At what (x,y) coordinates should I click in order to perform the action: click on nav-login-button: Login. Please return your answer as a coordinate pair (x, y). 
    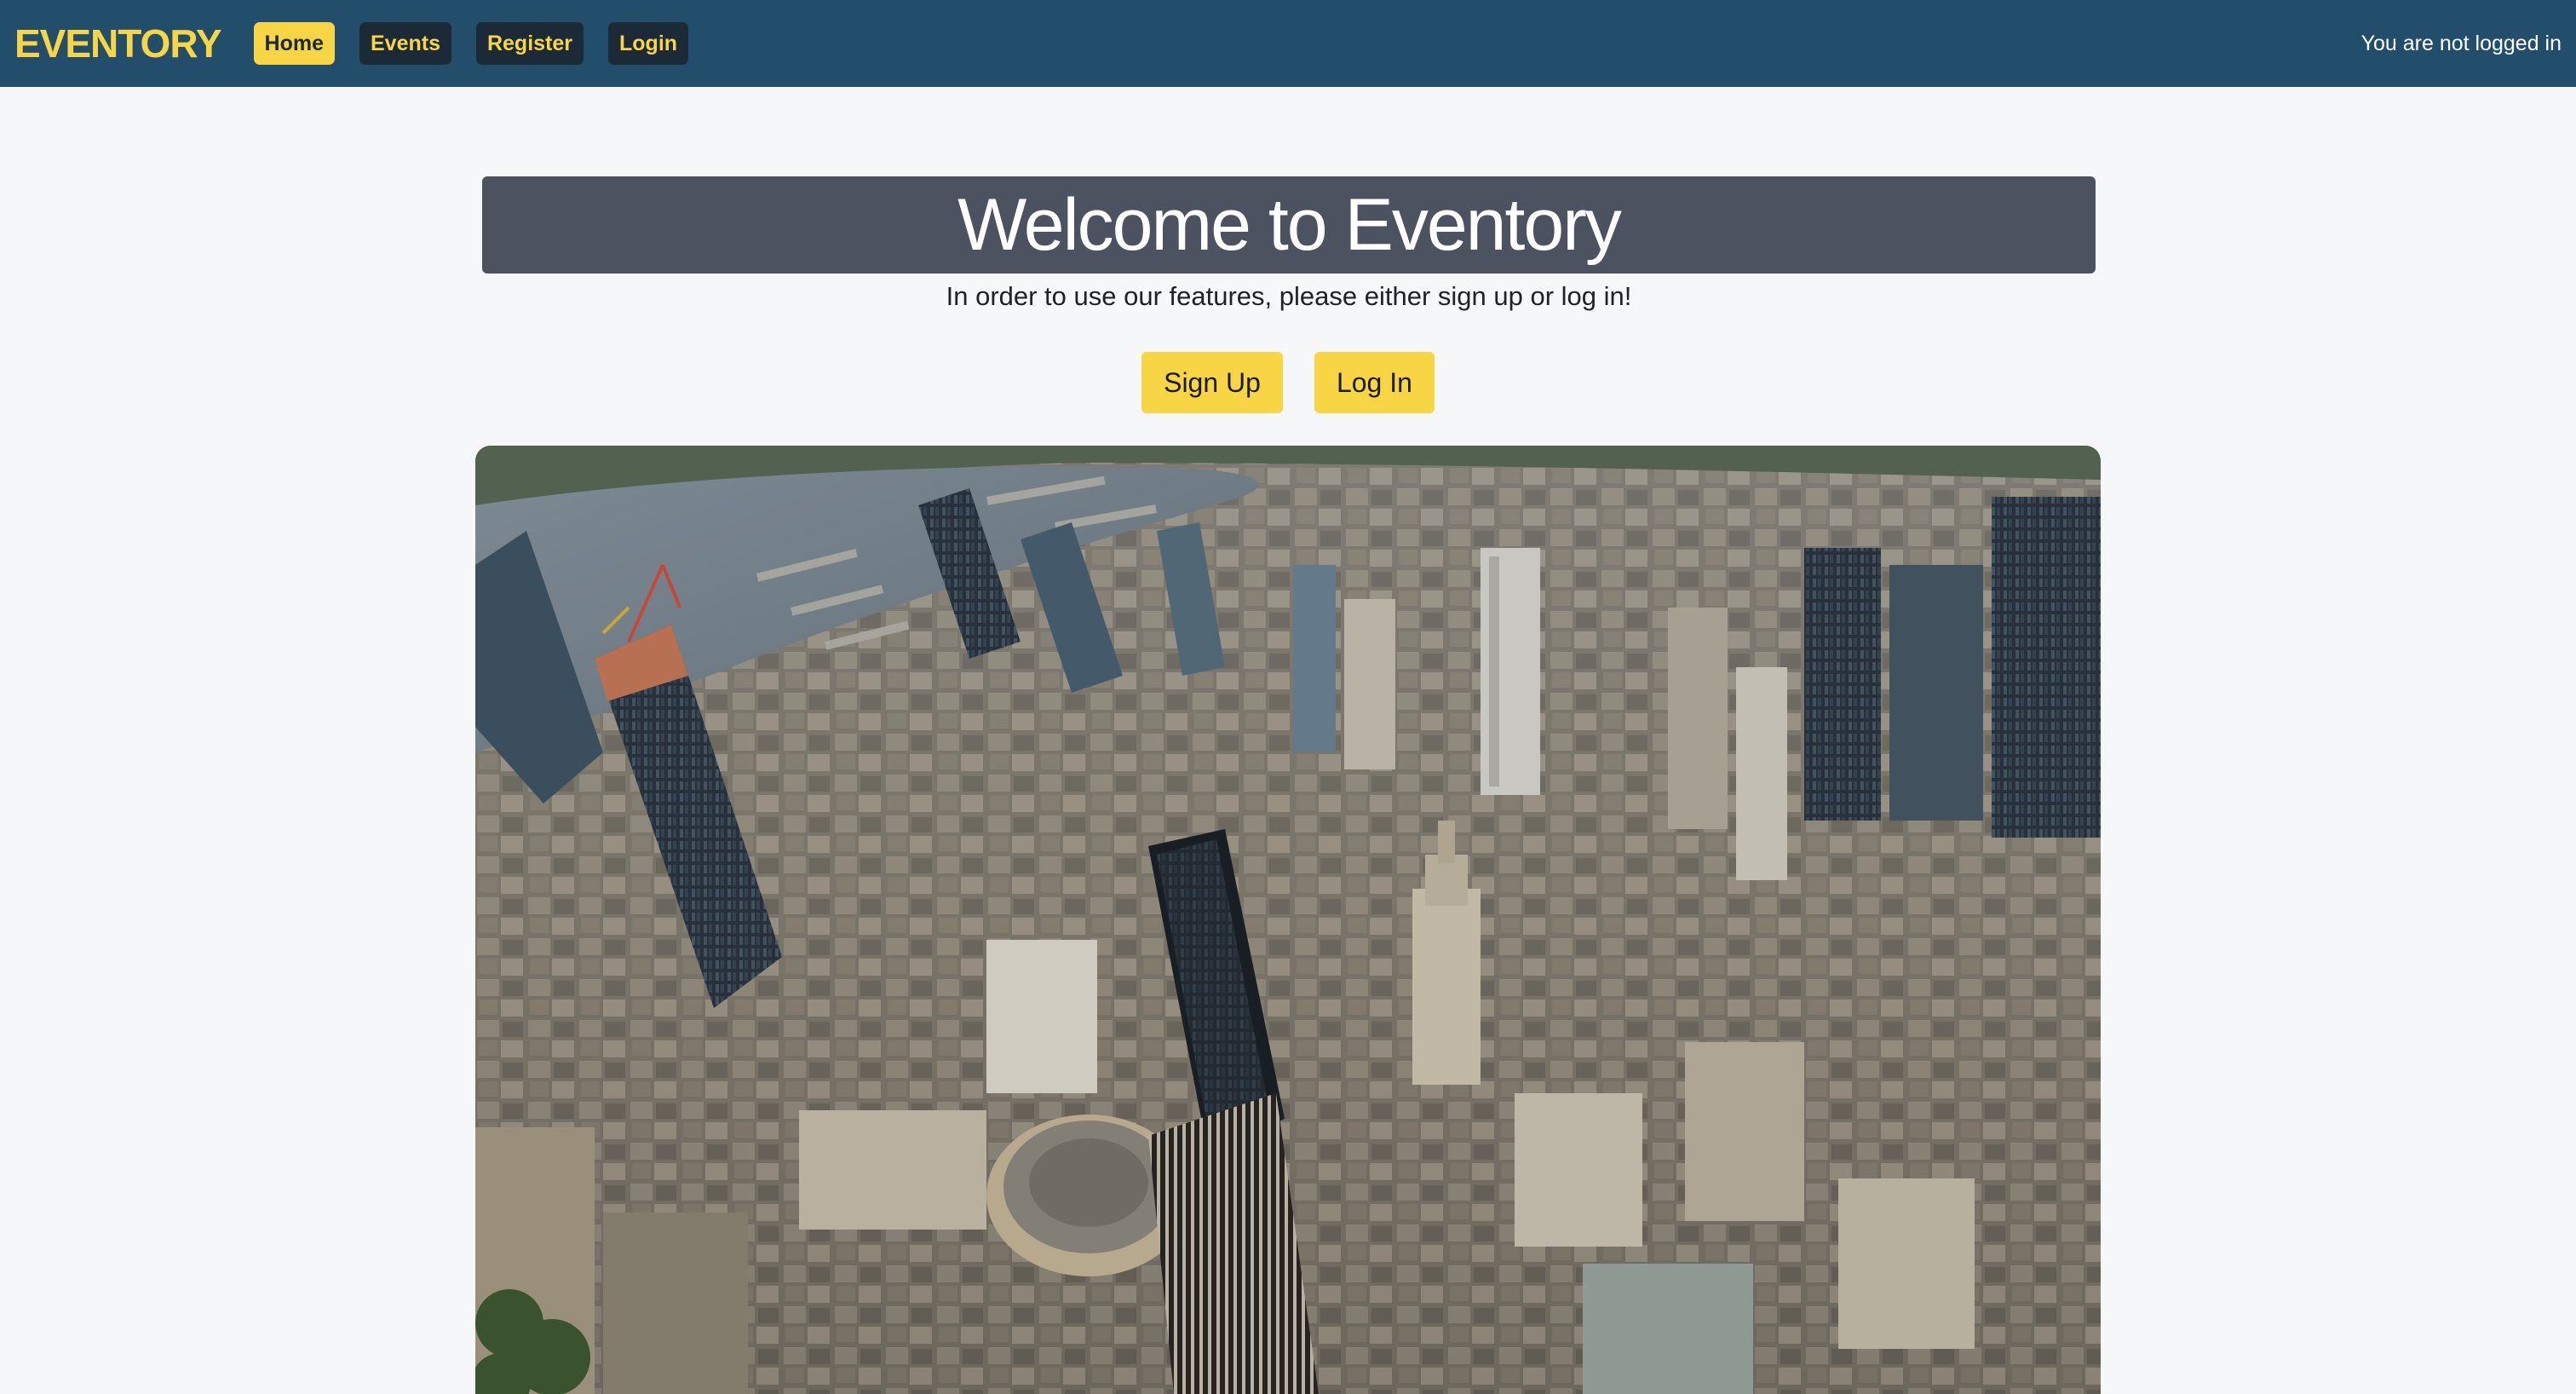
    Looking at the image, I should click on (649, 43).